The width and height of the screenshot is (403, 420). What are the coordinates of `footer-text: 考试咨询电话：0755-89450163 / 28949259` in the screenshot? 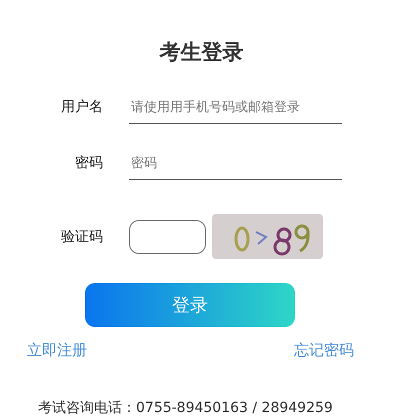 It's located at (185, 408).